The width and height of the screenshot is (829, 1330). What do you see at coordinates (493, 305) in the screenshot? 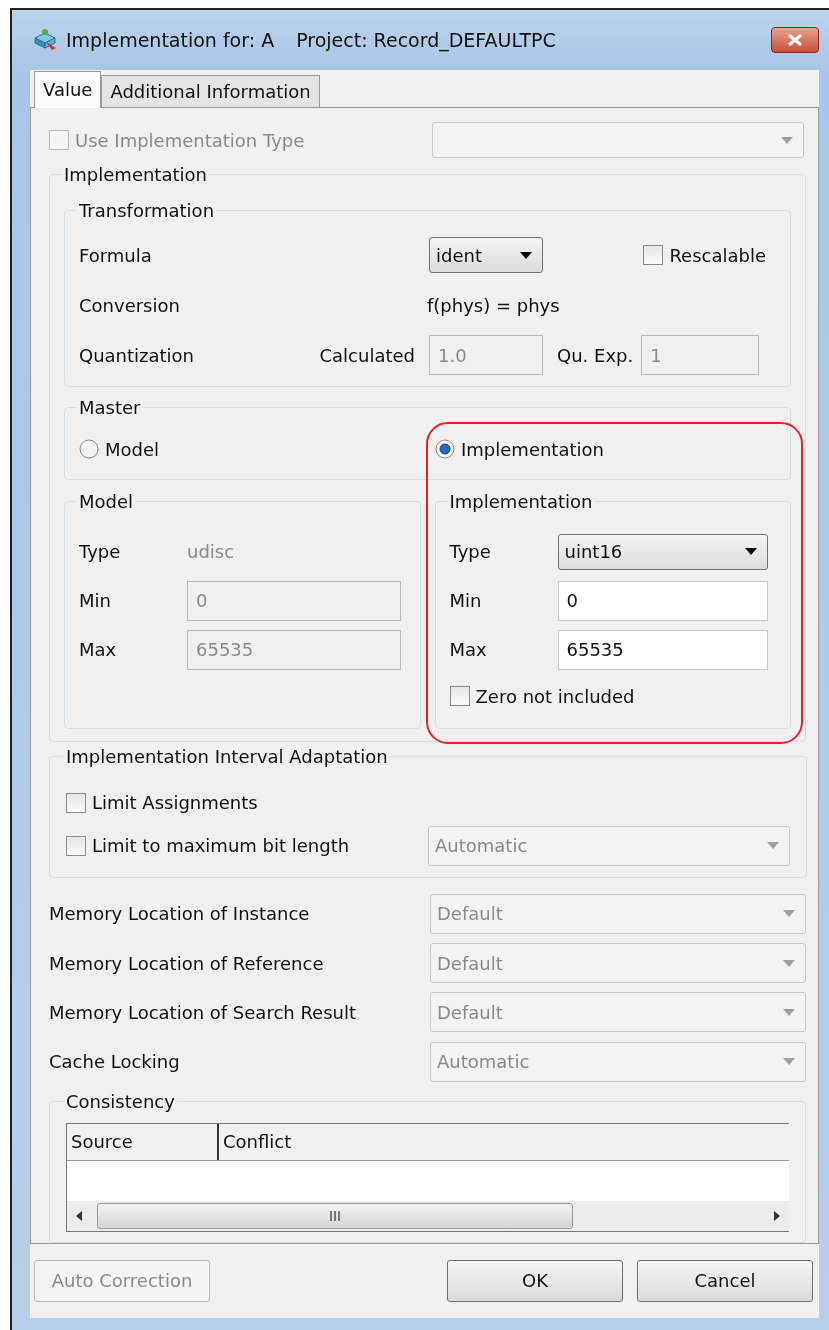
I see `conversion-formula: f(phys) = phys` at bounding box center [493, 305].